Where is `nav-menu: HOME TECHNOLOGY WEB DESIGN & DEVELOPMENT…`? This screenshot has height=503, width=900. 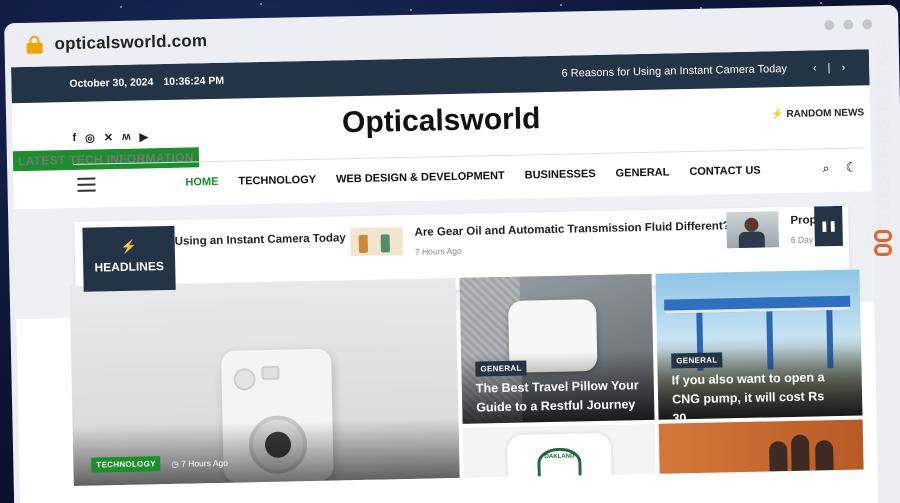
nav-menu: HOME TECHNOLOGY WEB DESIGN & DEVELOPMENT… is located at coordinates (472, 176).